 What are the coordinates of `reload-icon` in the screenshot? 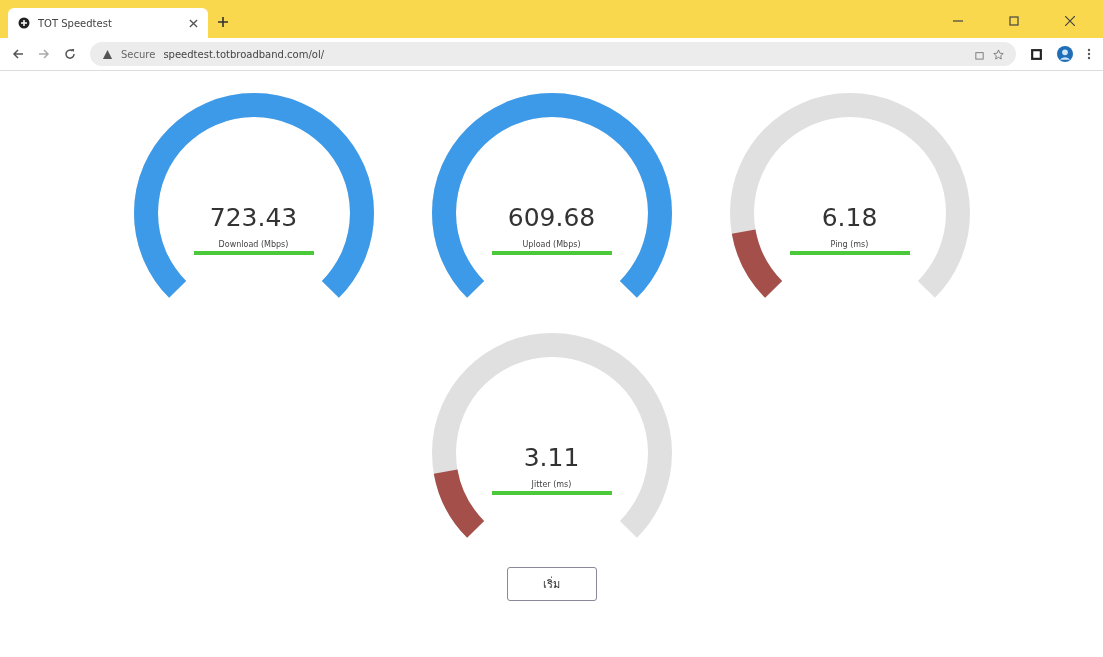 It's located at (70, 54).